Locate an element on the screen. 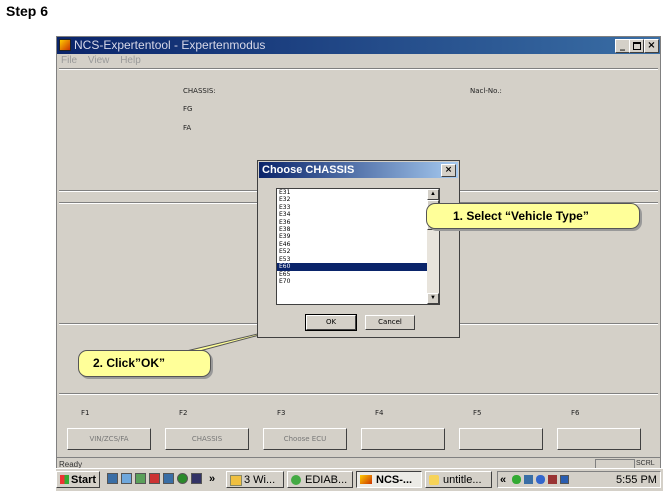  arrow-up-icon: ▲ is located at coordinates (433, 194).